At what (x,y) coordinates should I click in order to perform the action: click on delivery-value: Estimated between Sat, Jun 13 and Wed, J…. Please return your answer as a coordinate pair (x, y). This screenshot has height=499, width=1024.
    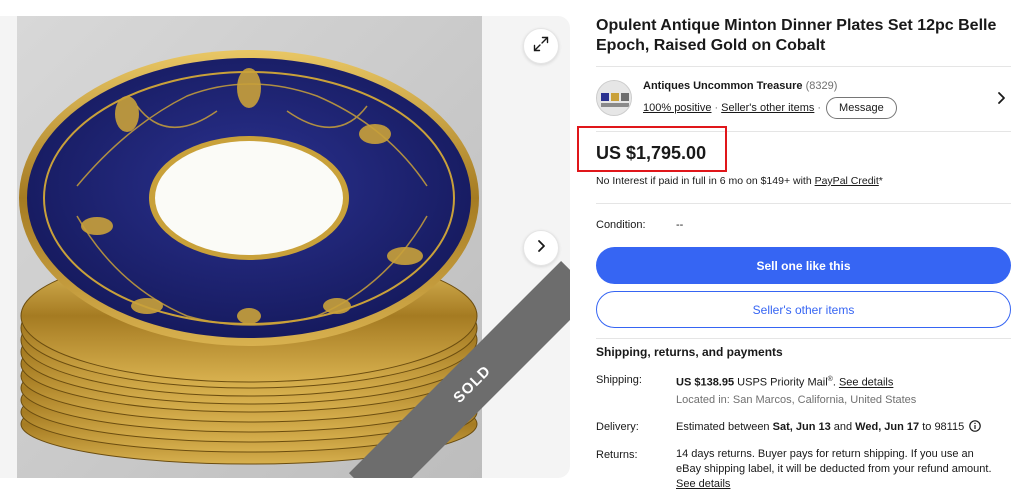
    Looking at the image, I should click on (841, 428).